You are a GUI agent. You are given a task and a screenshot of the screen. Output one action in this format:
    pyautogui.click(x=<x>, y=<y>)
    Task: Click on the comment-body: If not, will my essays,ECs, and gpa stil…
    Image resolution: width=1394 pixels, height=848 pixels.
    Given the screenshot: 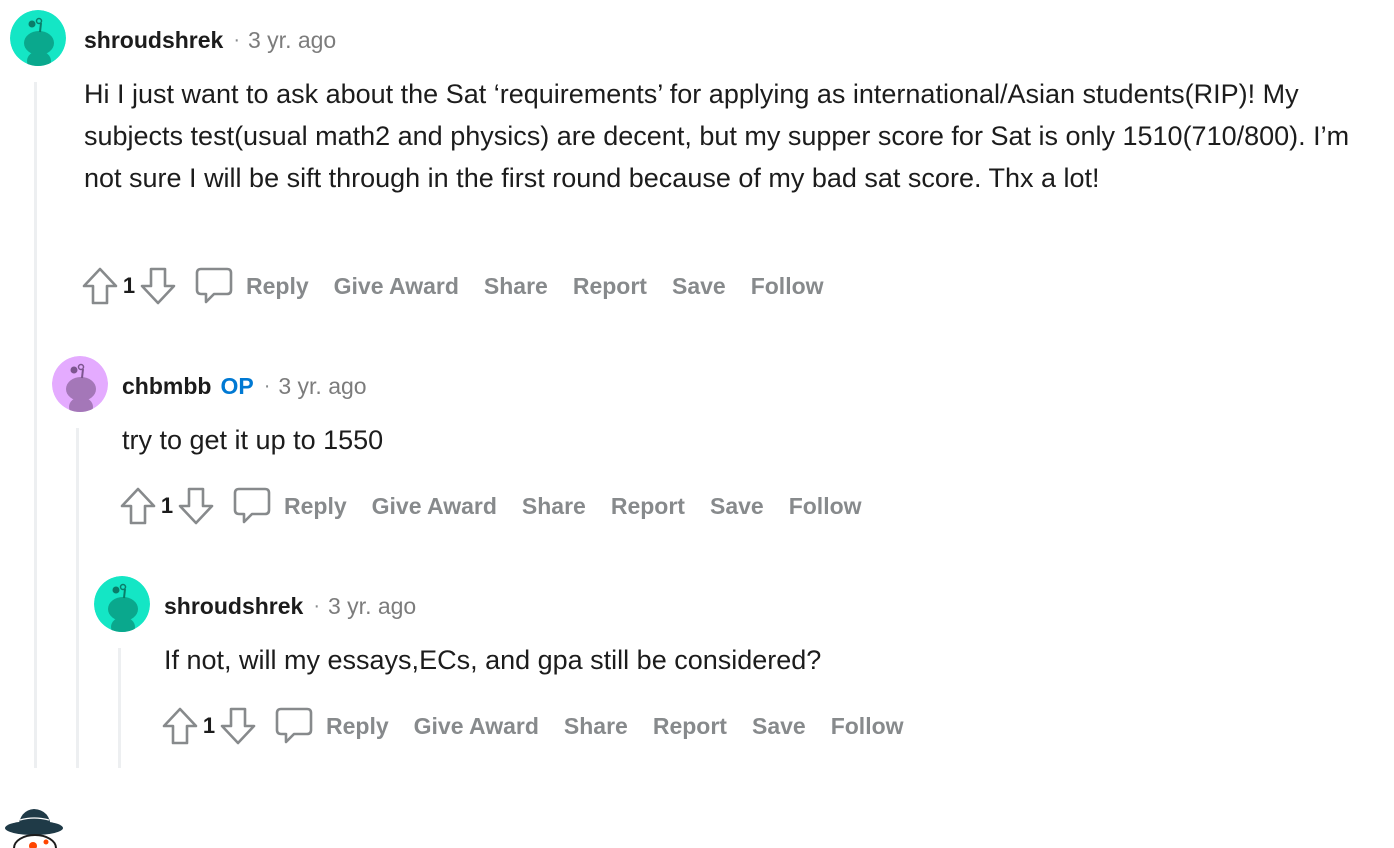 What is the action you would take?
    pyautogui.click(x=493, y=660)
    